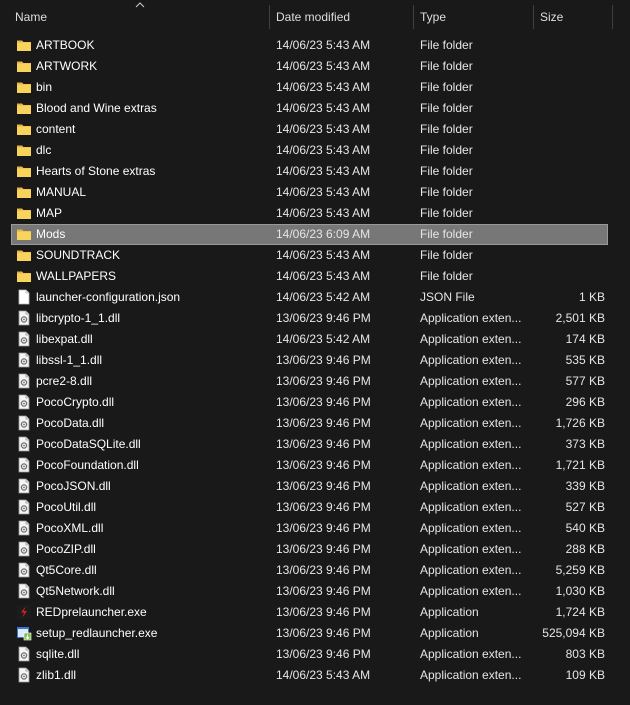  What do you see at coordinates (64, 381) in the screenshot?
I see `file-name: pcre2-8.dll` at bounding box center [64, 381].